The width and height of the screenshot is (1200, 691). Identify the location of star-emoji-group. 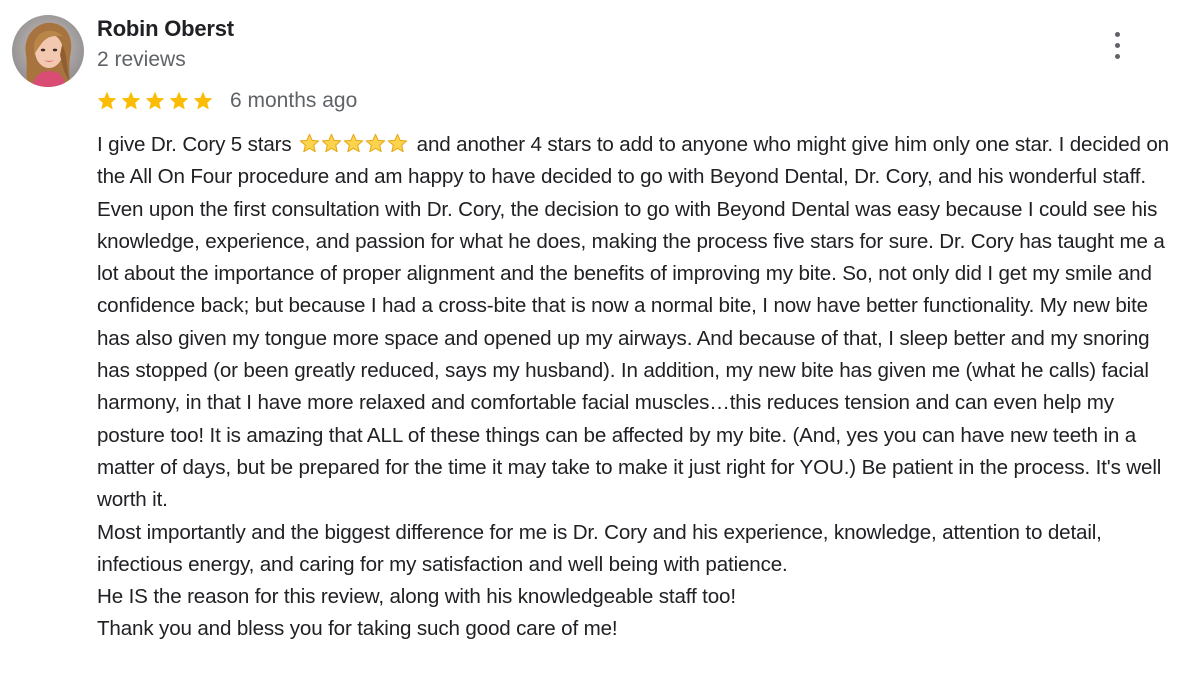
(354, 143).